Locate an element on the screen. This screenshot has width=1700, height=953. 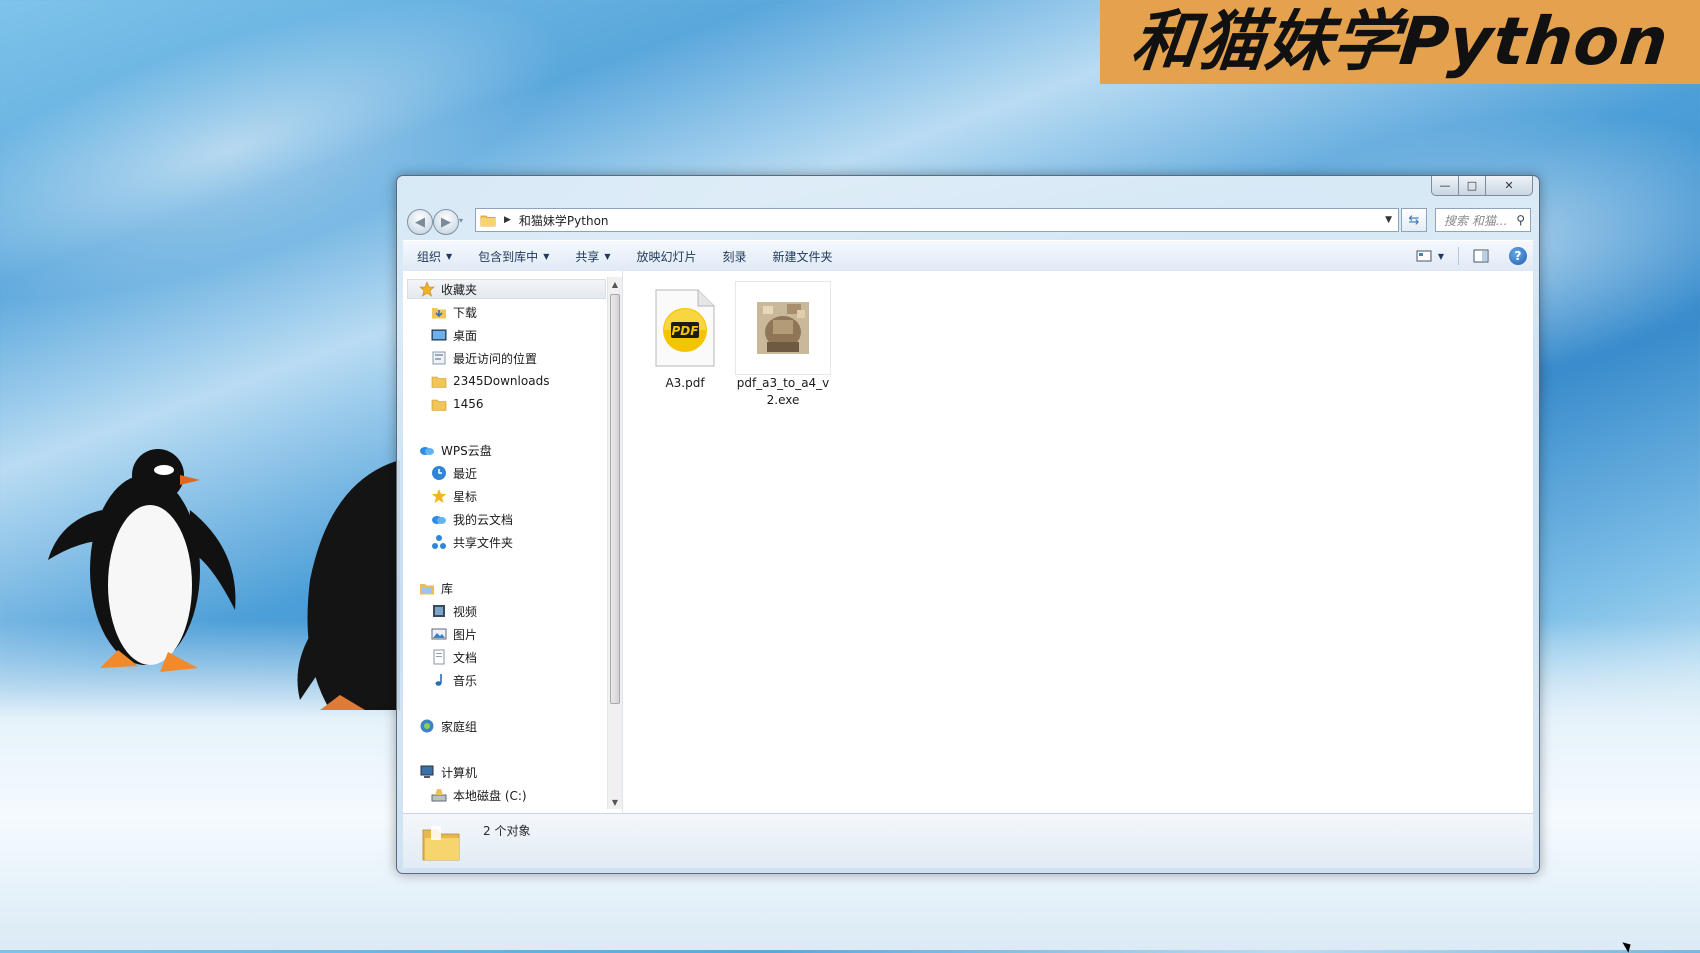
burn-label: 刻录 is located at coordinates (734, 256).